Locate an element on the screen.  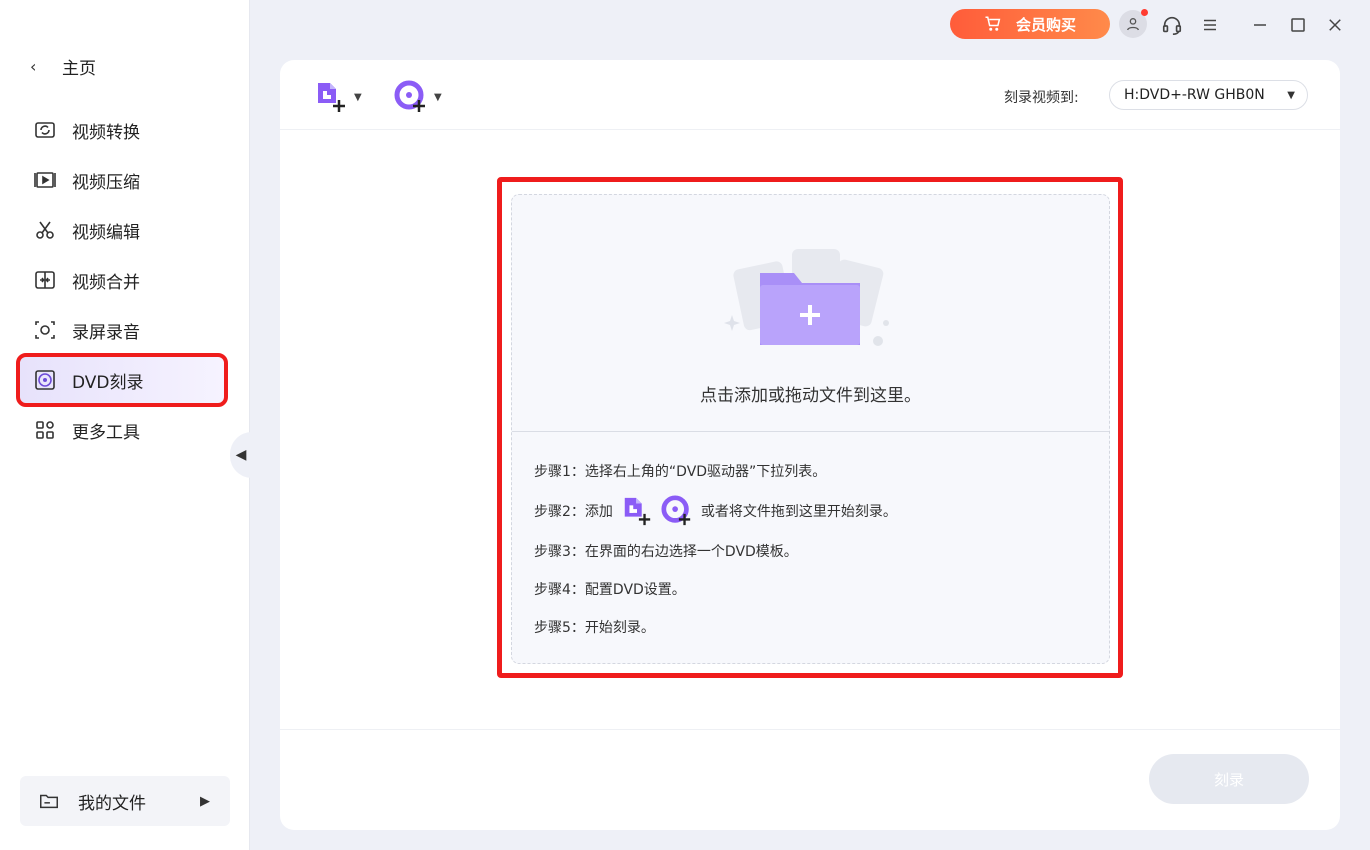
user-avatar is located at coordinates (1133, 23).